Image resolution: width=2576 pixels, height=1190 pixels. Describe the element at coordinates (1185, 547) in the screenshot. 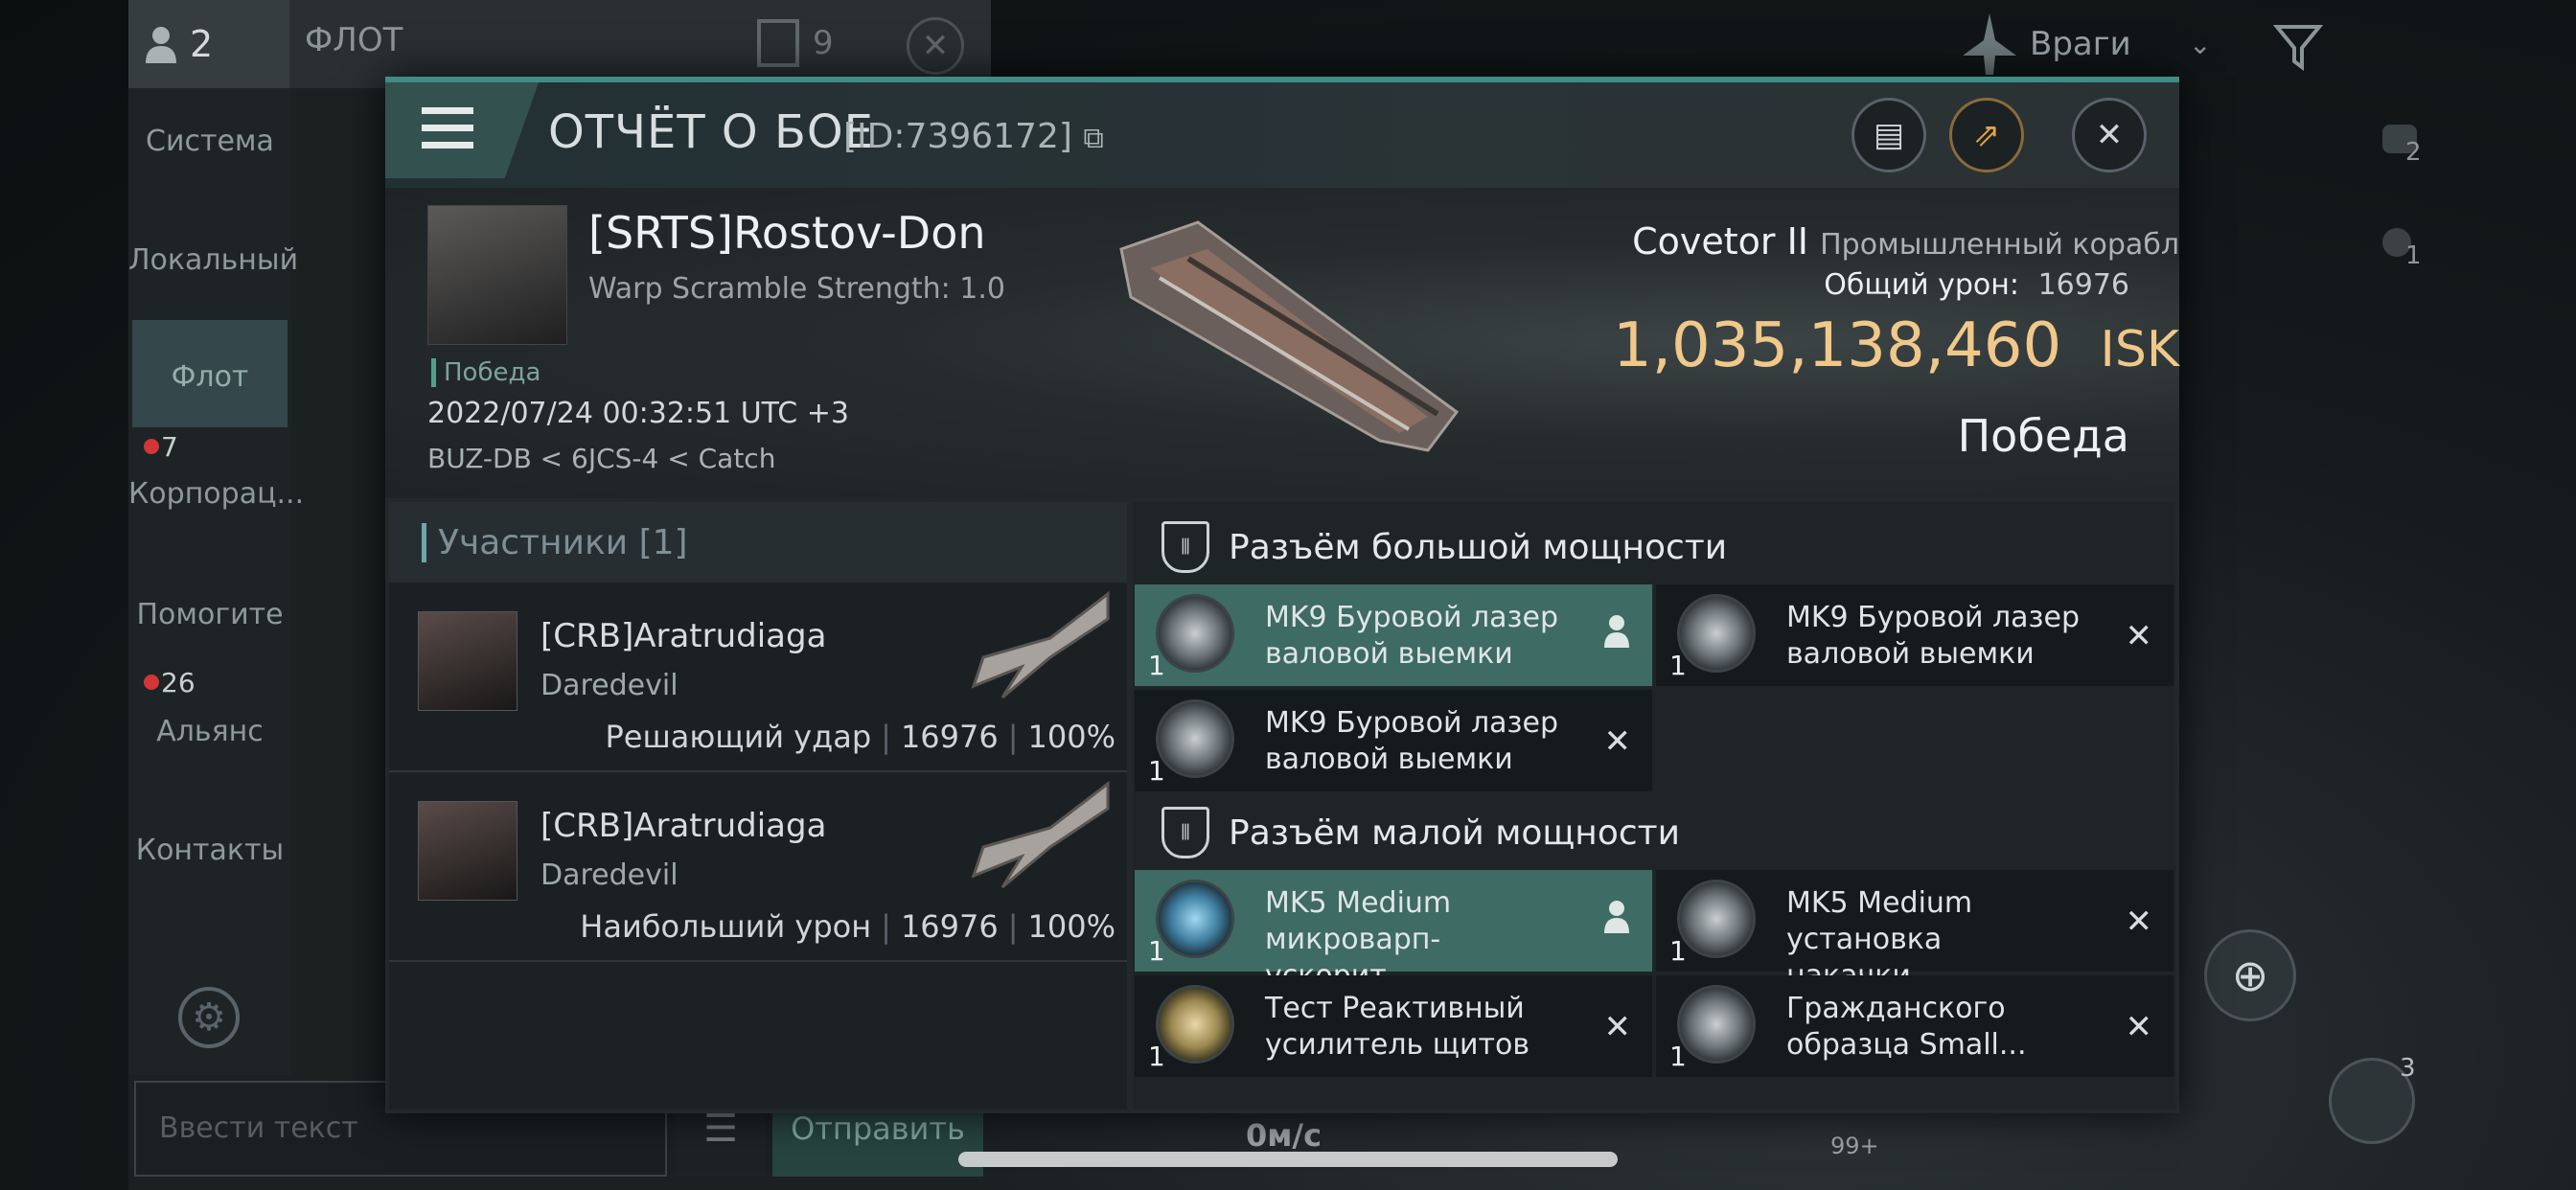

I see `high-slot-icon: ⫴` at that location.